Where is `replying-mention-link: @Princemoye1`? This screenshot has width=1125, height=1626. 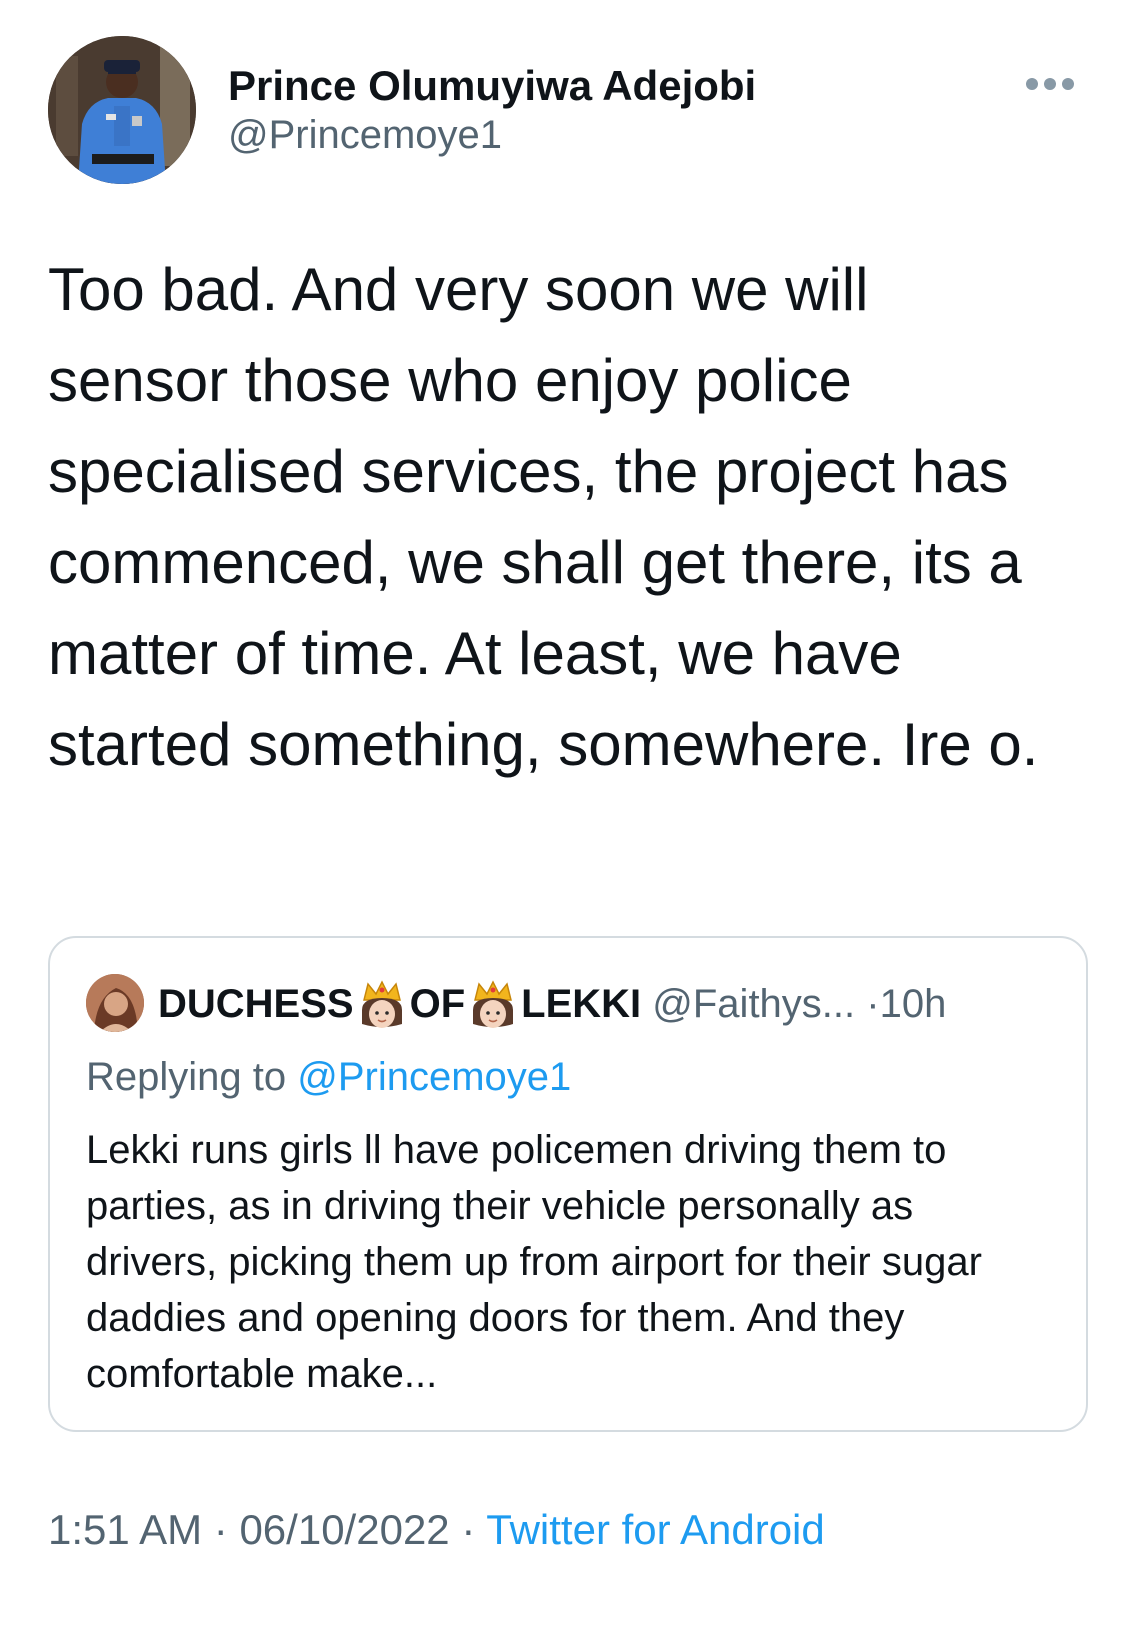 replying-mention-link: @Princemoye1 is located at coordinates (434, 1077).